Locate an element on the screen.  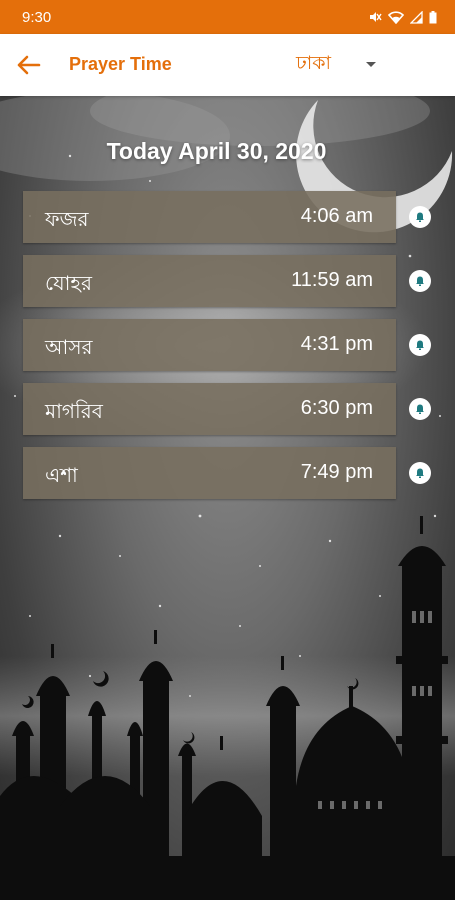
app-bar: Prayer Time ঢাকা is located at coordinates (227, 65).